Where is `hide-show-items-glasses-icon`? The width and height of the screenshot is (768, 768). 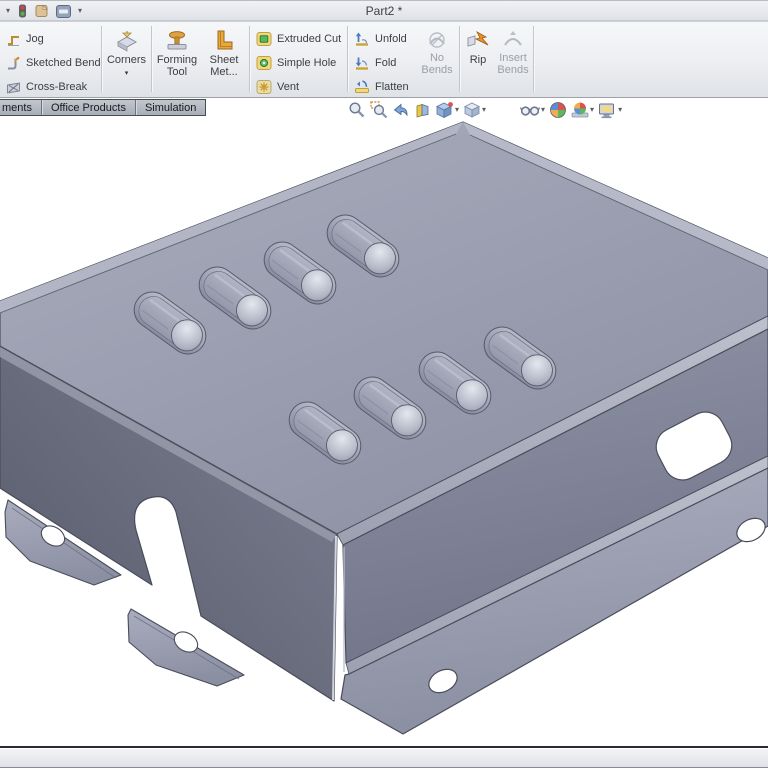 hide-show-items-glasses-icon is located at coordinates (530, 111).